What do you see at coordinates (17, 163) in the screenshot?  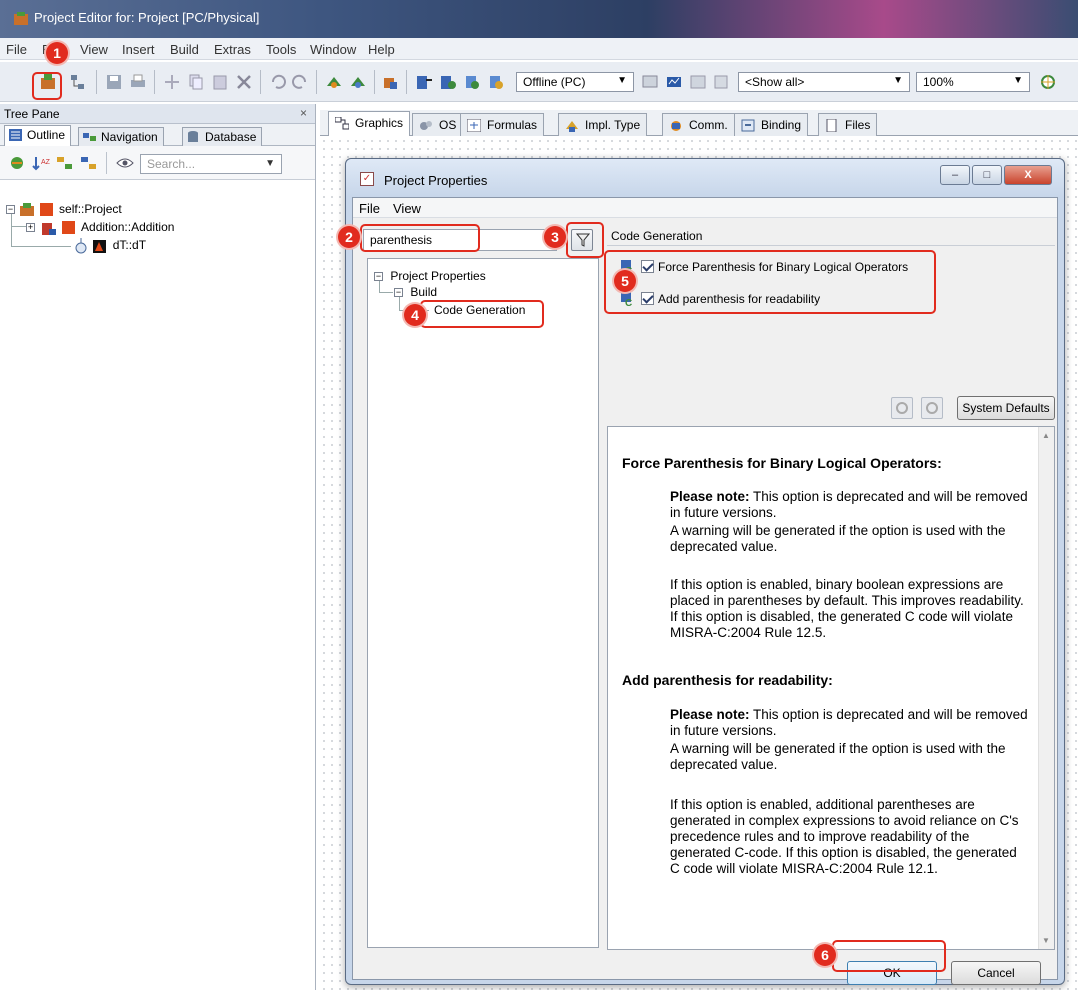 I see `filter-tree-icon` at bounding box center [17, 163].